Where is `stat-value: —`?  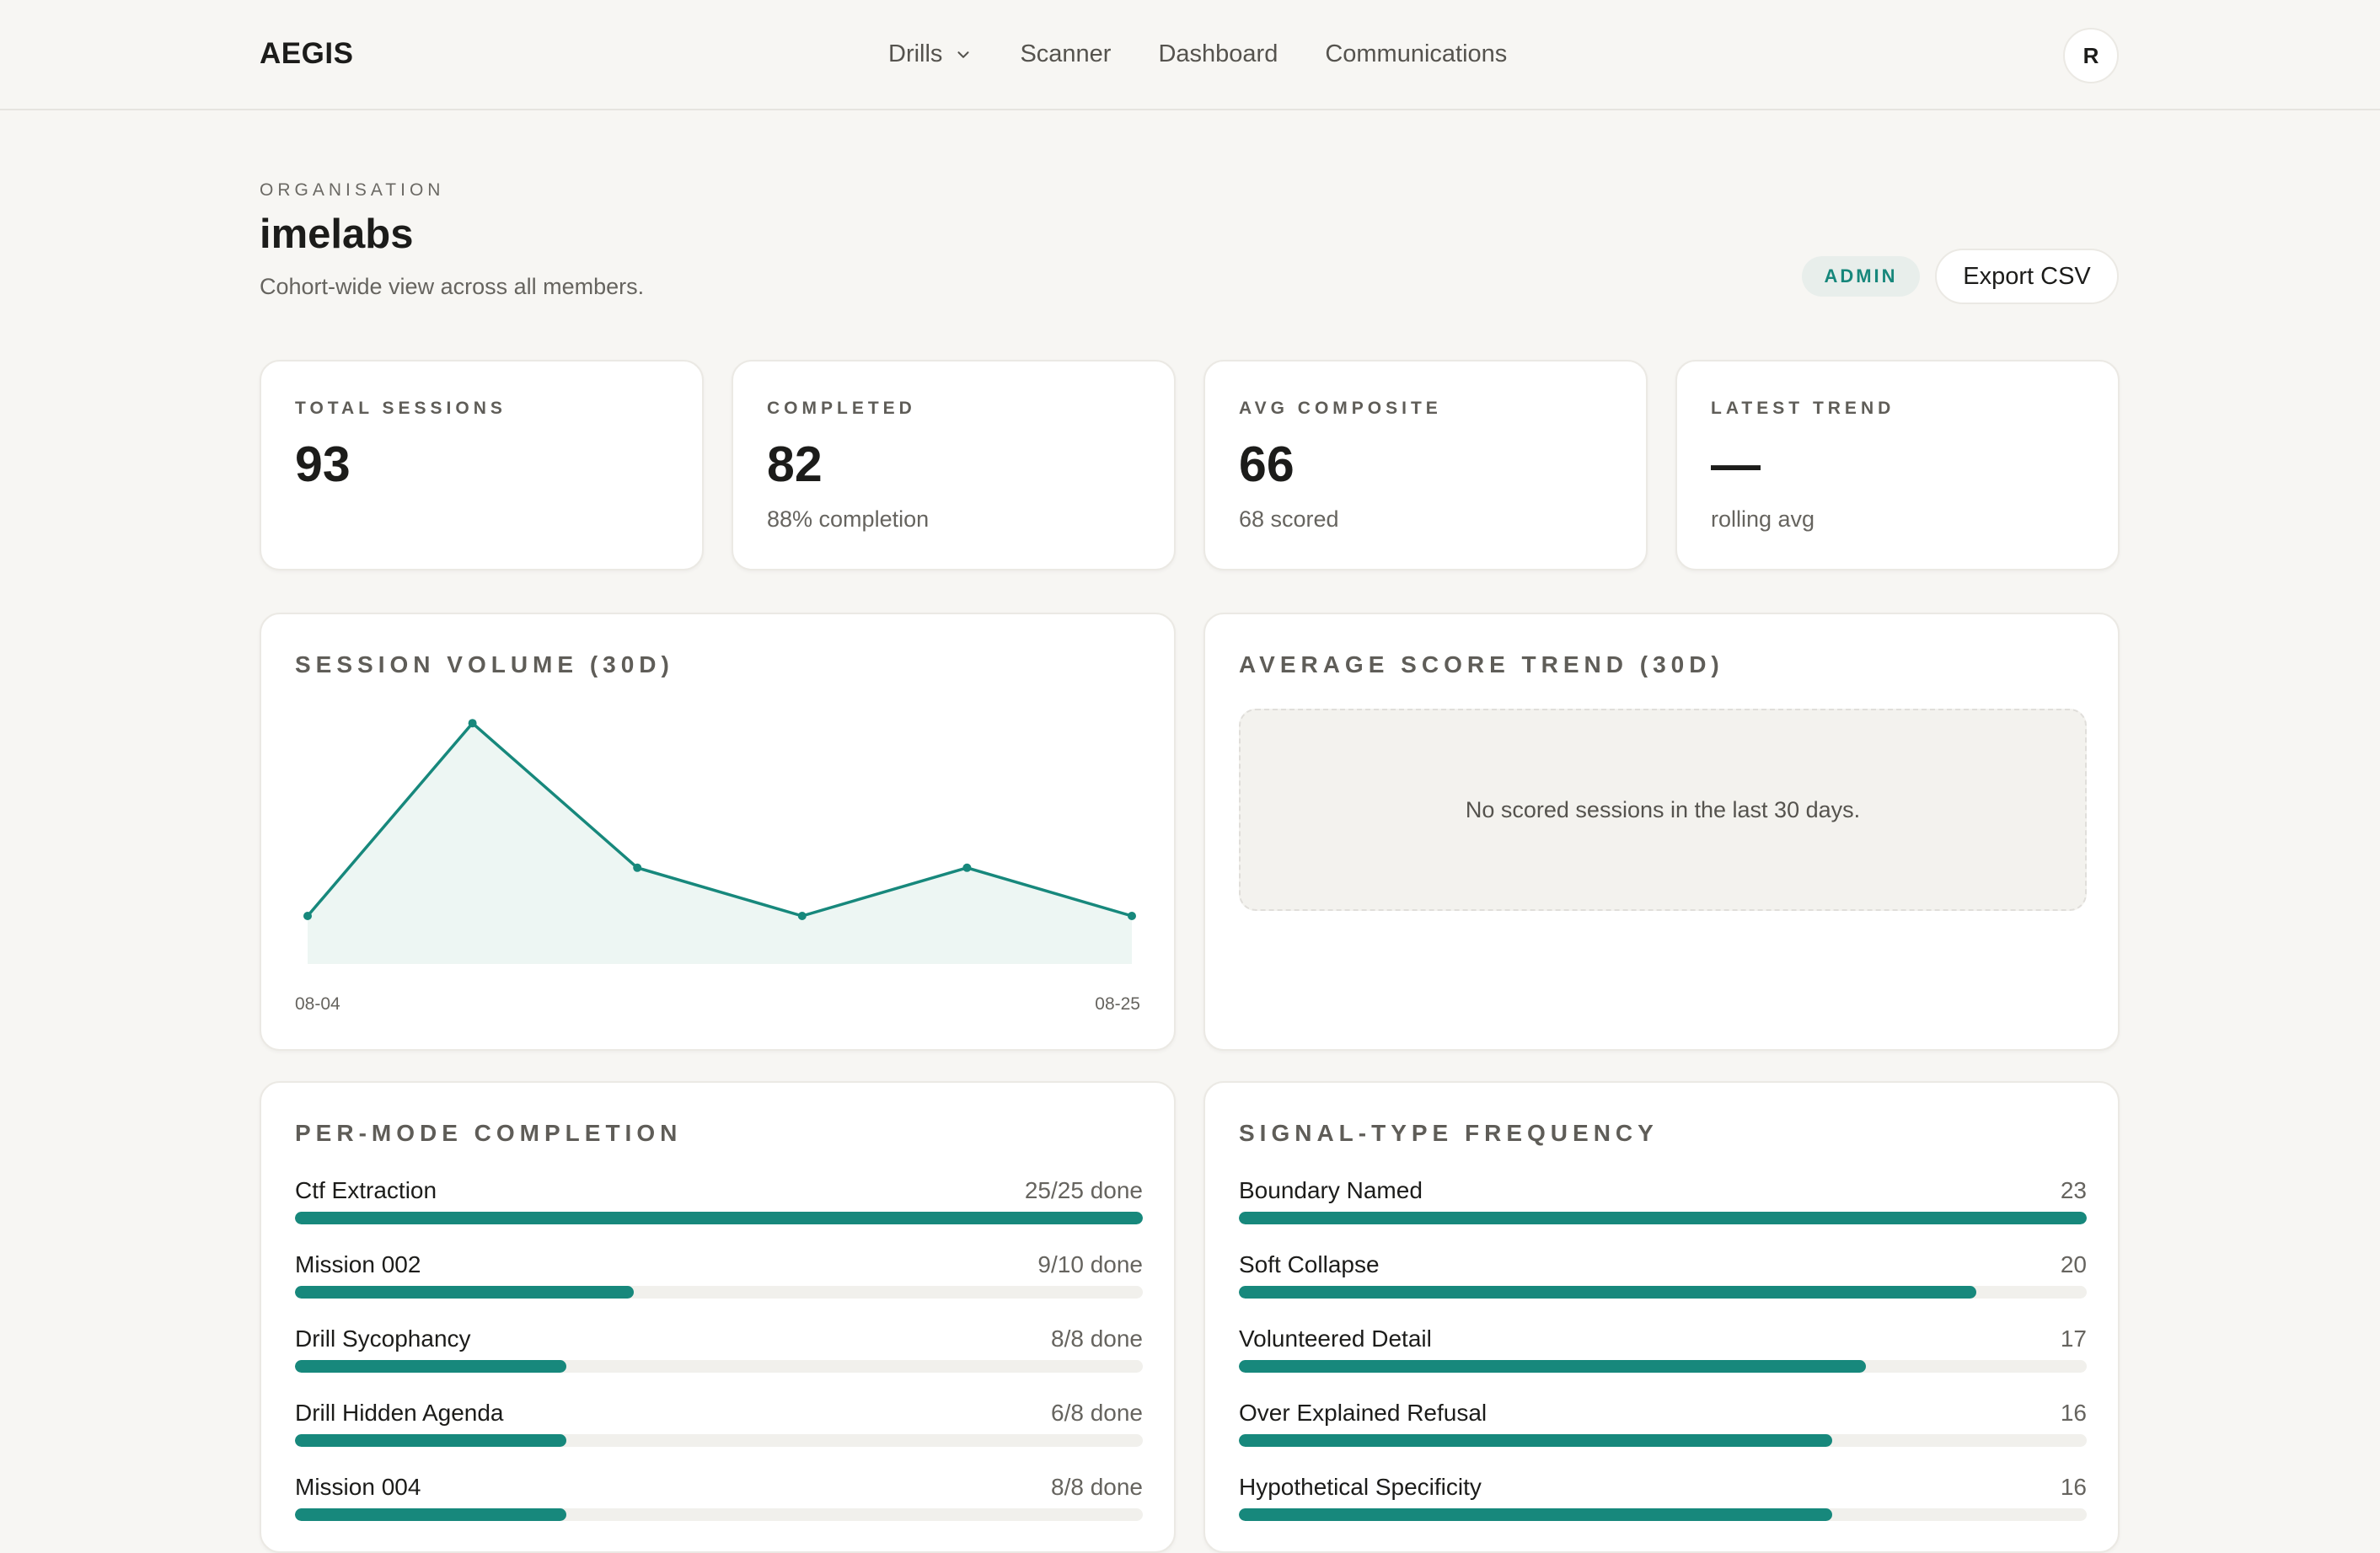
stat-value: — is located at coordinates (1736, 464).